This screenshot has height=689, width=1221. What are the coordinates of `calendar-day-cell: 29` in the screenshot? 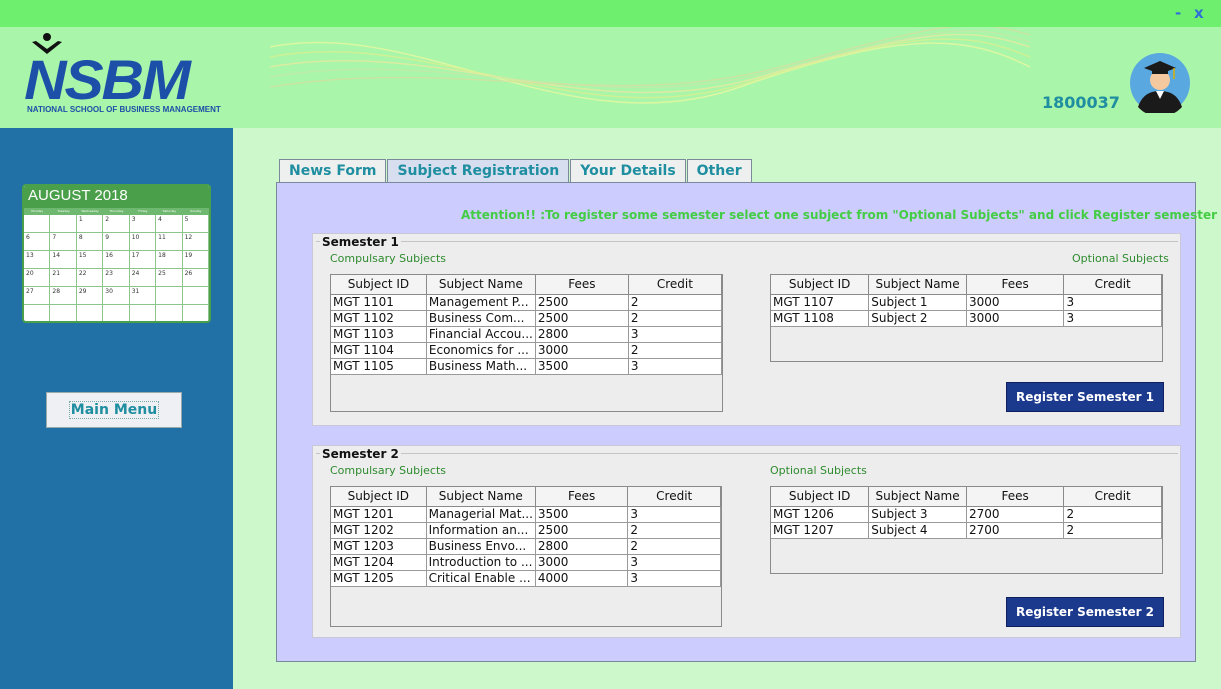 It's located at (90, 296).